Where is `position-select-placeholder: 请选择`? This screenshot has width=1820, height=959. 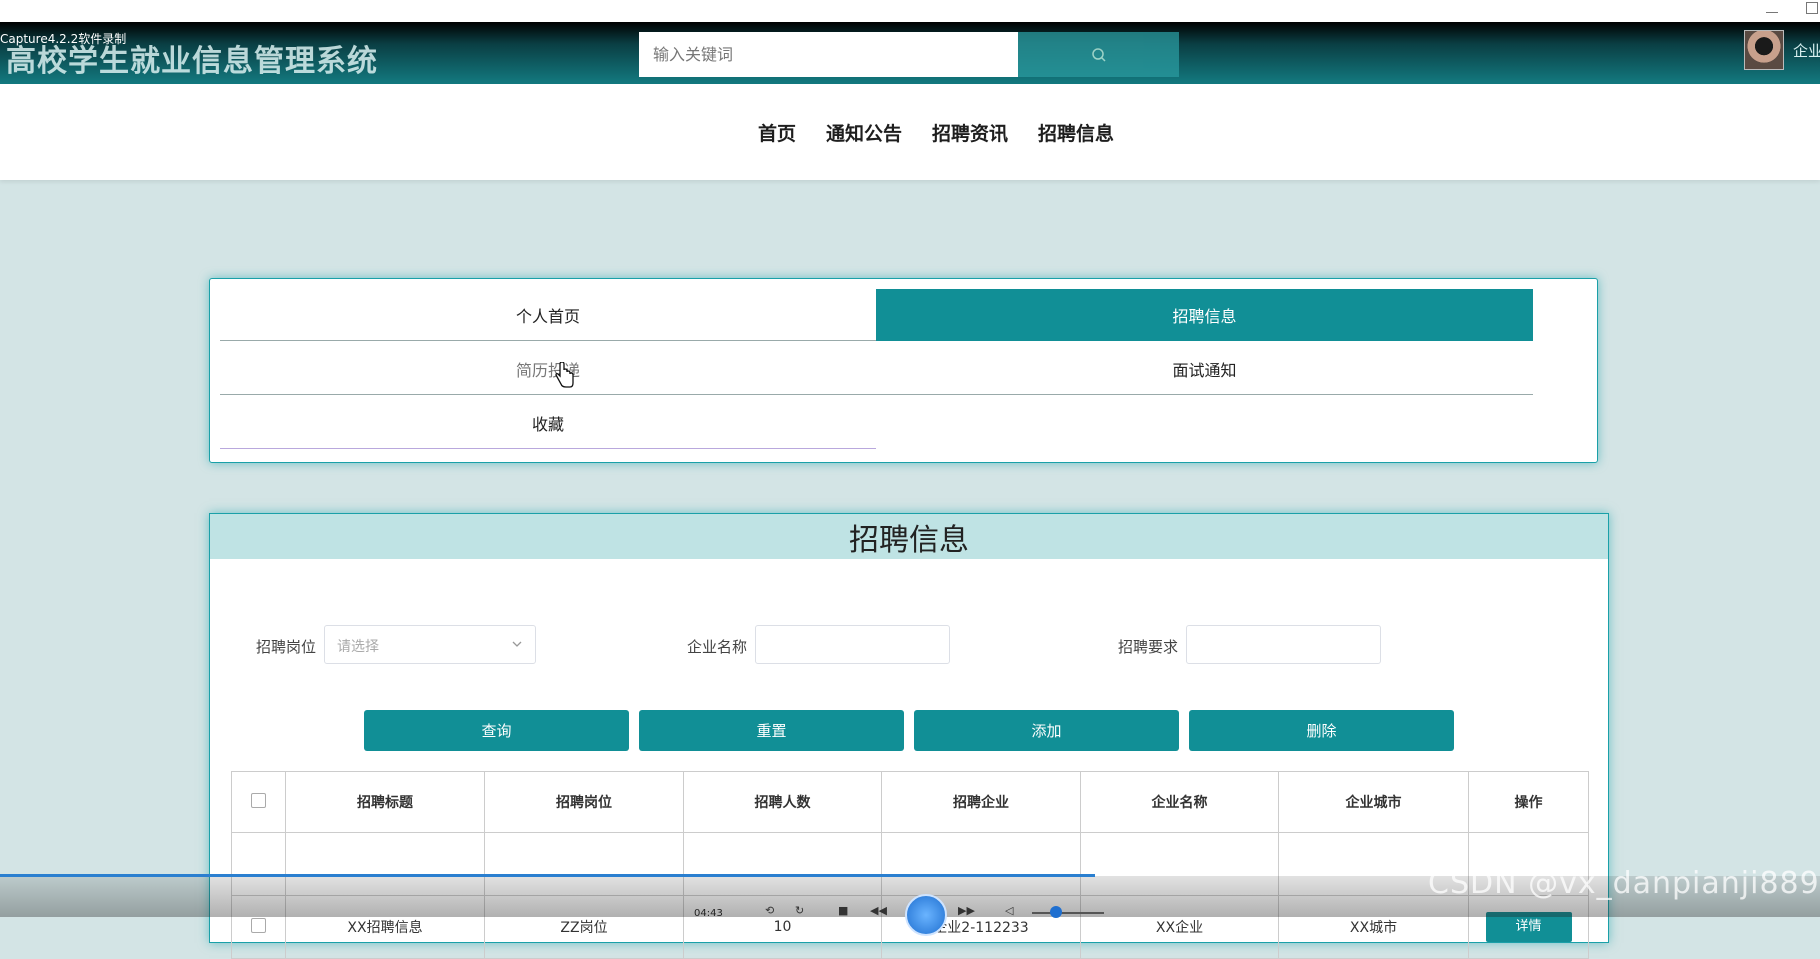
position-select-placeholder: 请选择 is located at coordinates (358, 647).